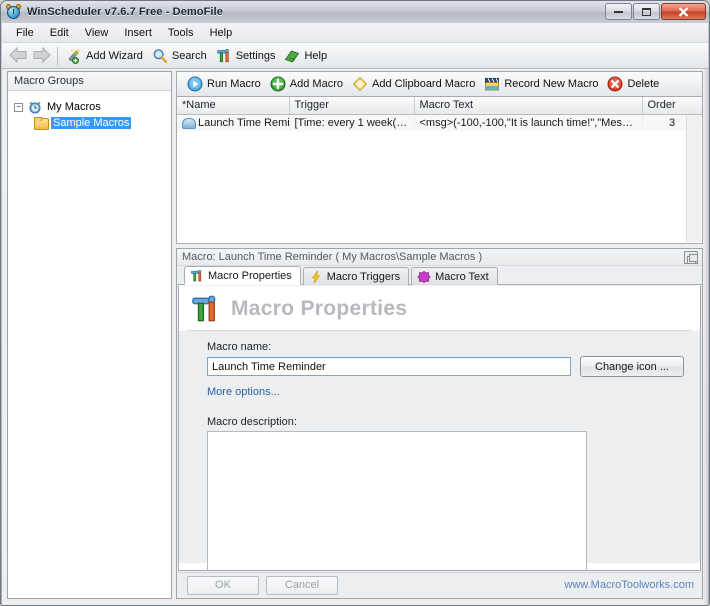  Describe the element at coordinates (250, 275) in the screenshot. I see `tab-macro-properties-label: Macro Properties` at that location.